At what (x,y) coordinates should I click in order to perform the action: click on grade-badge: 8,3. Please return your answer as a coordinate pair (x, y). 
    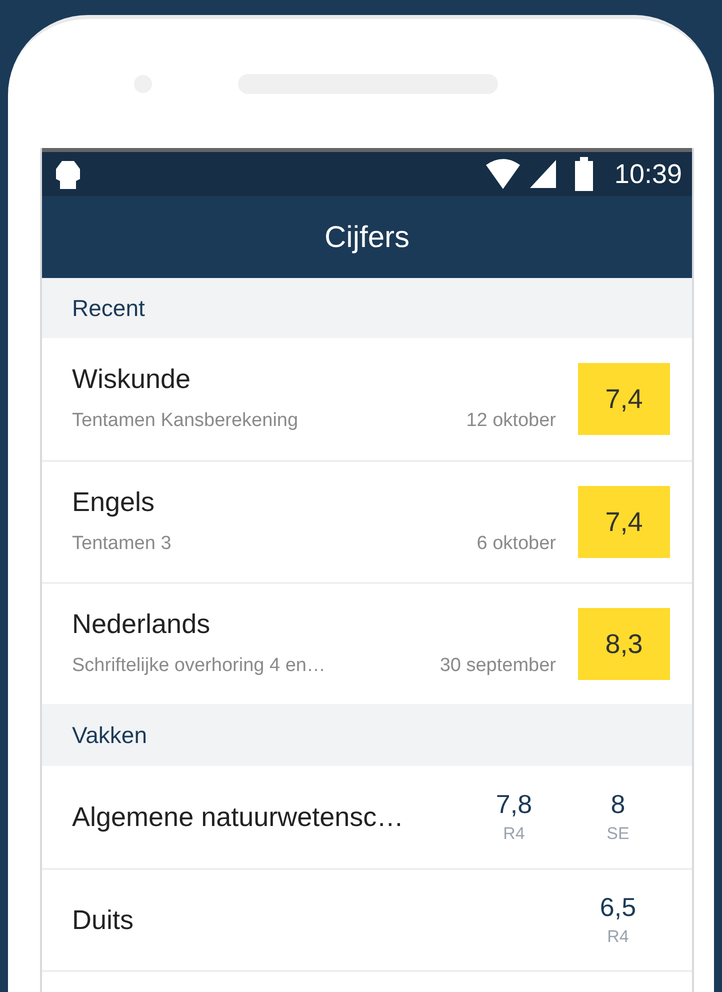
    Looking at the image, I should click on (624, 644).